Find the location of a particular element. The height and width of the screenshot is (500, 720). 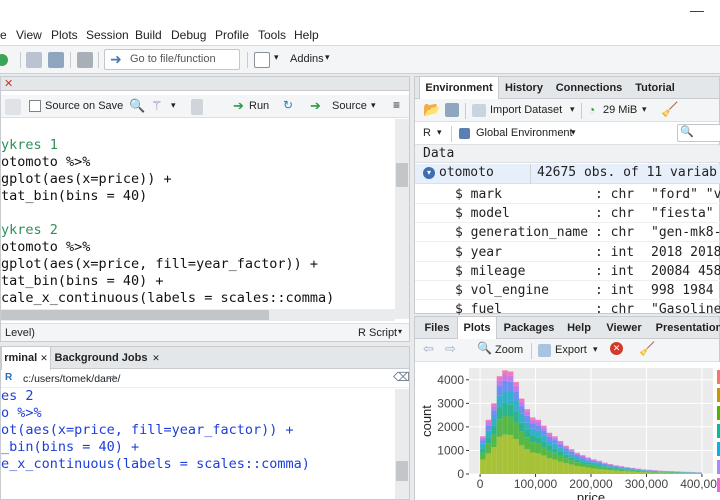

menu-tools: Tools is located at coordinates (272, 35).